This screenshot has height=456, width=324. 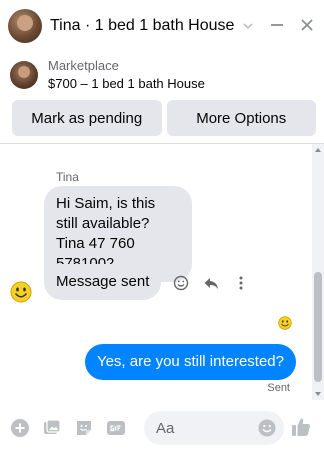 I want to click on gif-icon, so click(x=116, y=428).